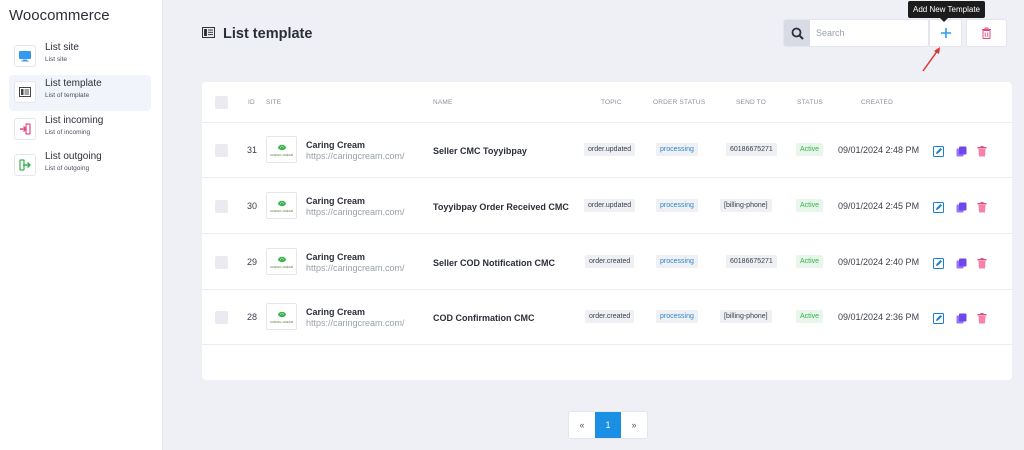  What do you see at coordinates (59, 15) in the screenshot?
I see `brand-title: Woocommerce` at bounding box center [59, 15].